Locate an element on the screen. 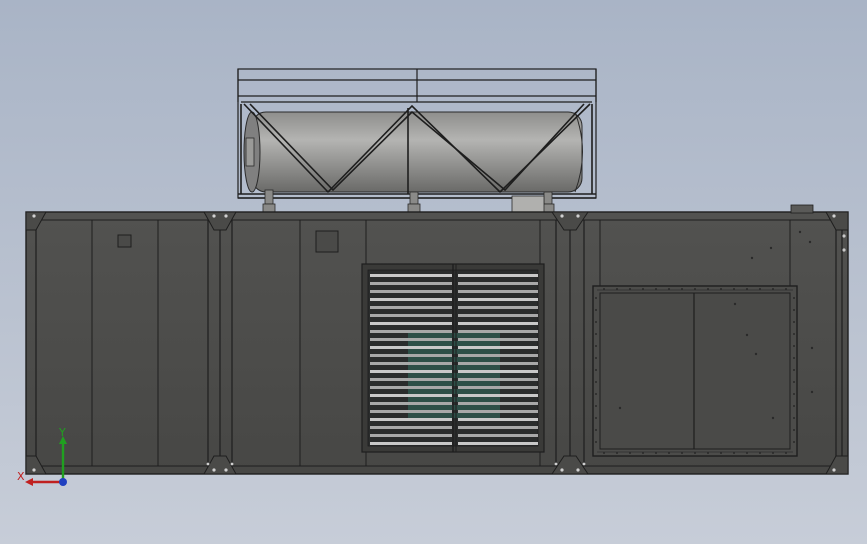  exhaust-silencer-tank is located at coordinates (413, 152).